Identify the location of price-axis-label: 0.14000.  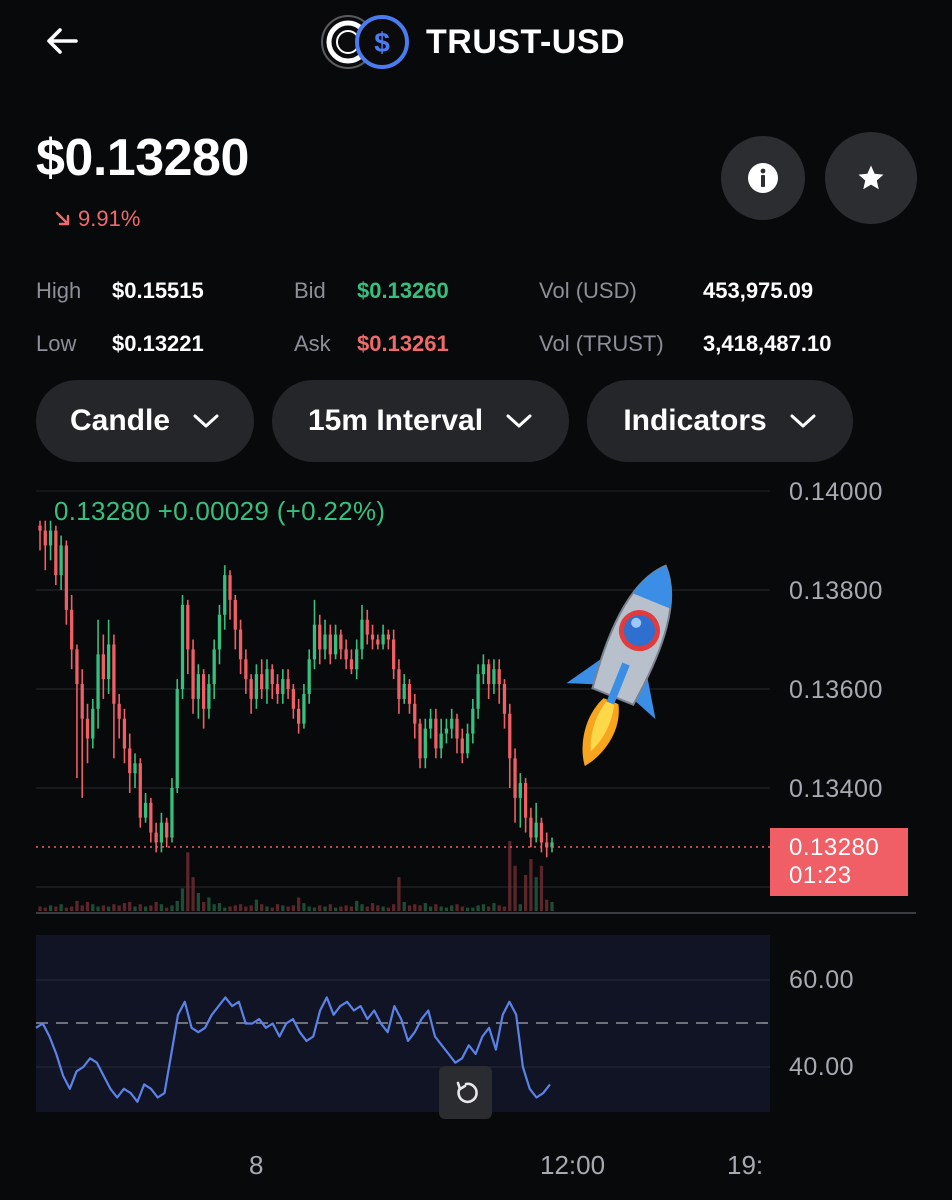
(836, 492).